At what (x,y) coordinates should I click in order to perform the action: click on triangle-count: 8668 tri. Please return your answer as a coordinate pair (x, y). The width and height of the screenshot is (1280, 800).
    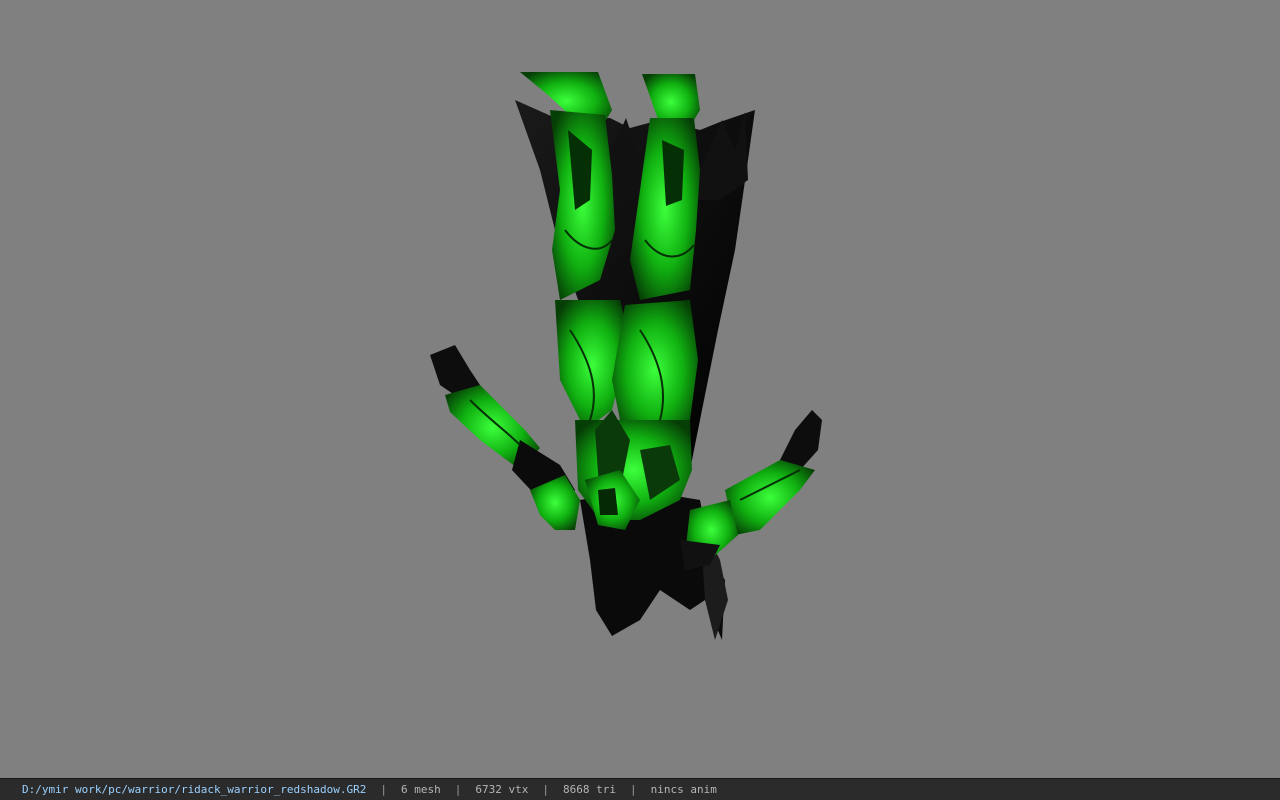
    Looking at the image, I should click on (589, 789).